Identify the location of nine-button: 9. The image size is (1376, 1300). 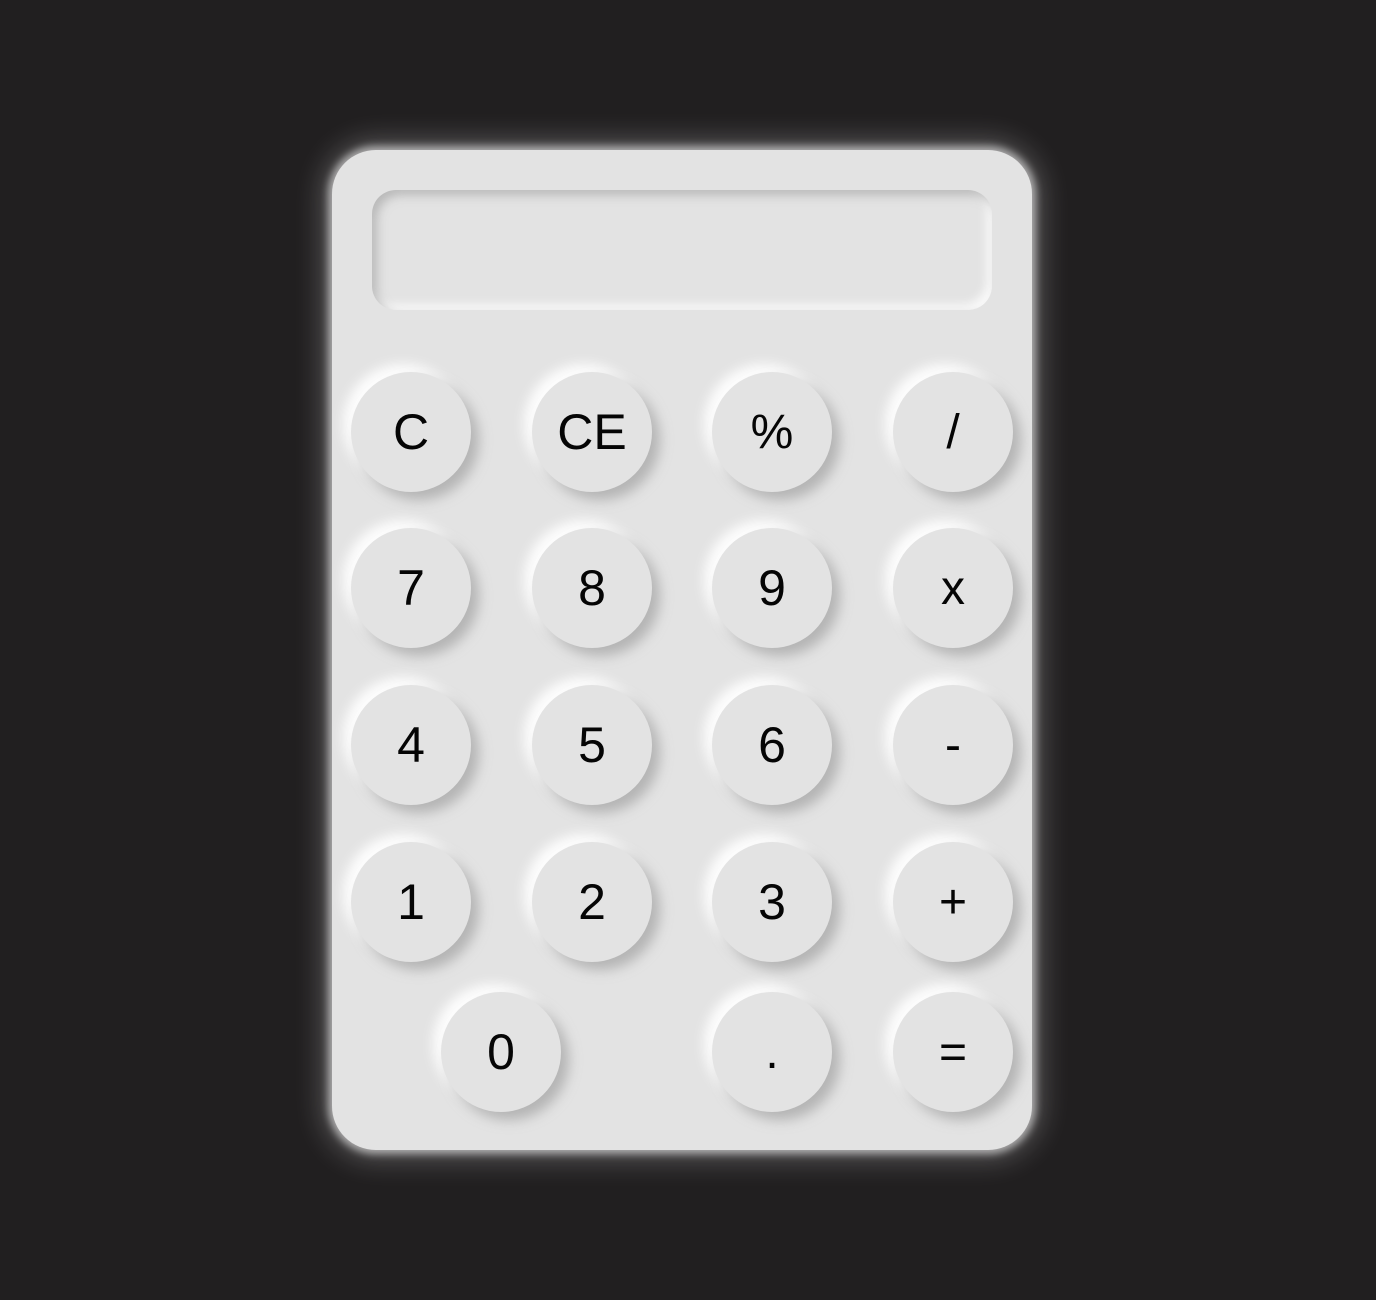
(772, 588).